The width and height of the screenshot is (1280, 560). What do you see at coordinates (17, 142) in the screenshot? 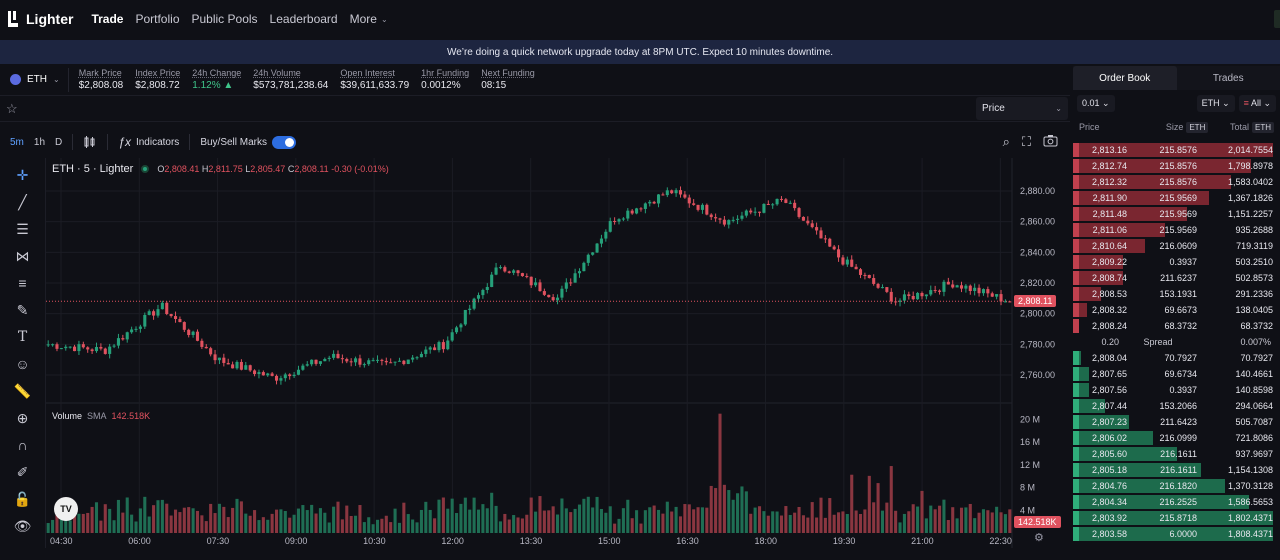
I see `timeframe-5m: 5m` at bounding box center [17, 142].